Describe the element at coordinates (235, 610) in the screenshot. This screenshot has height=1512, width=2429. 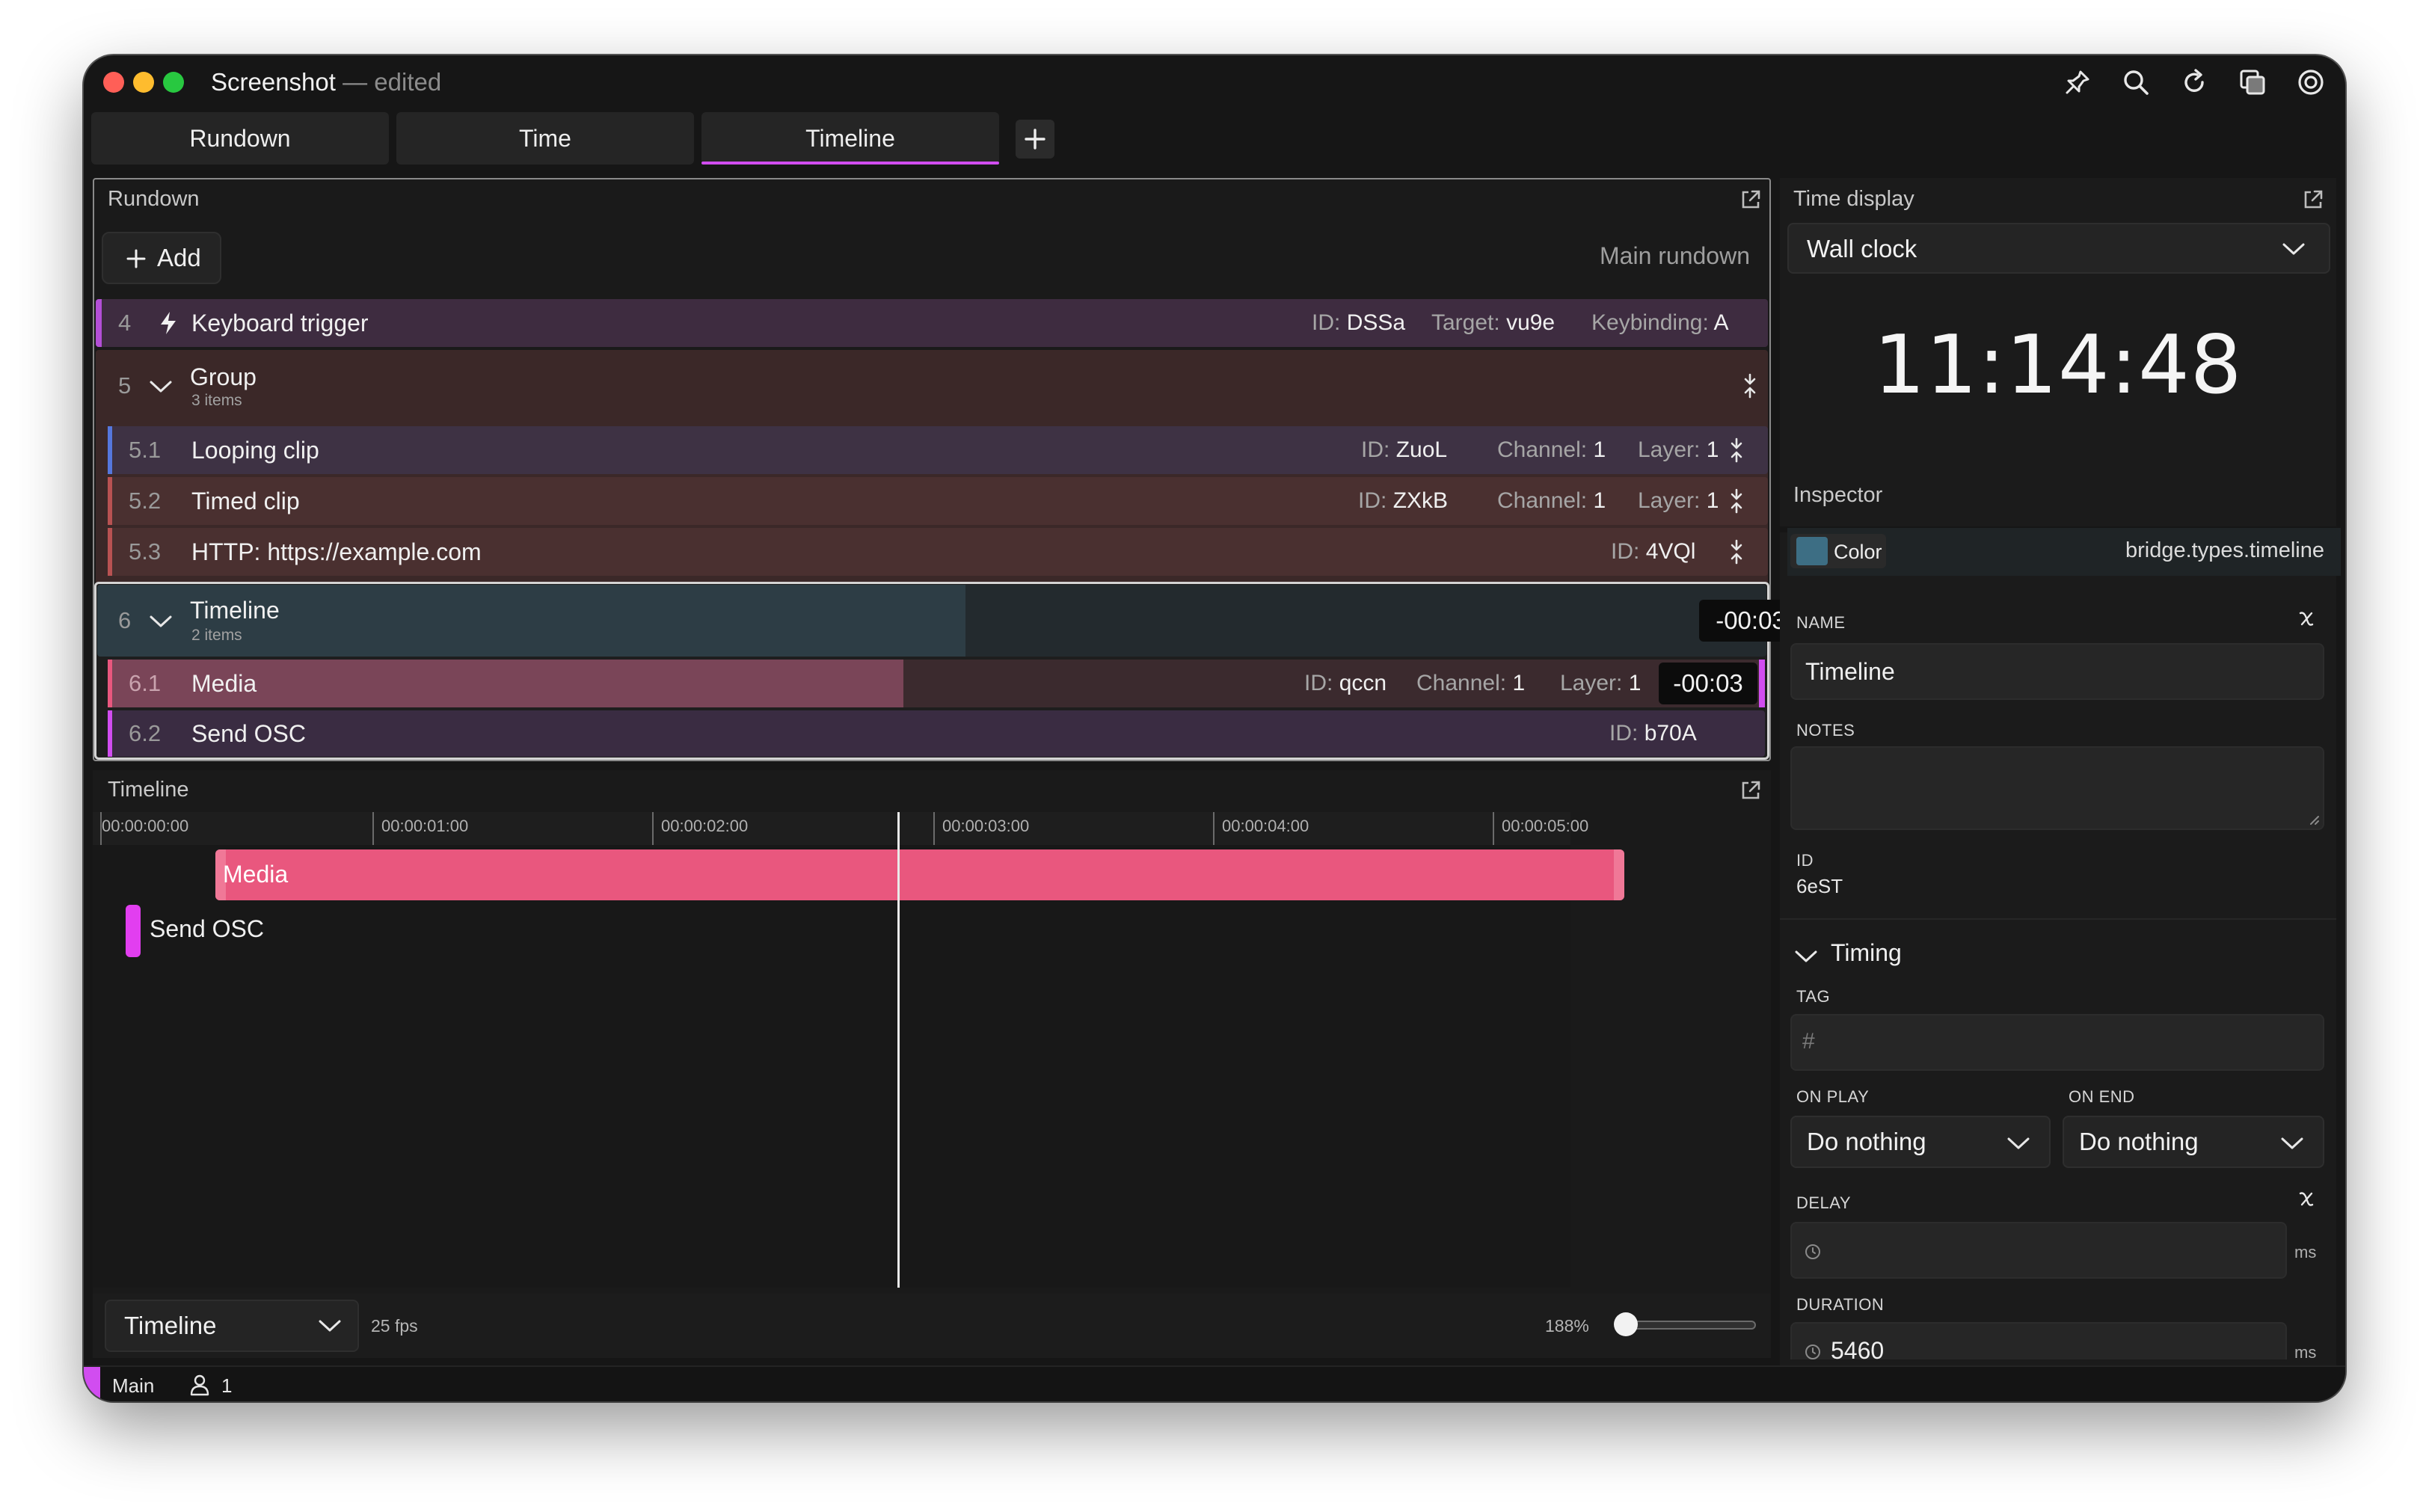
I see `item-name: Timeline` at that location.